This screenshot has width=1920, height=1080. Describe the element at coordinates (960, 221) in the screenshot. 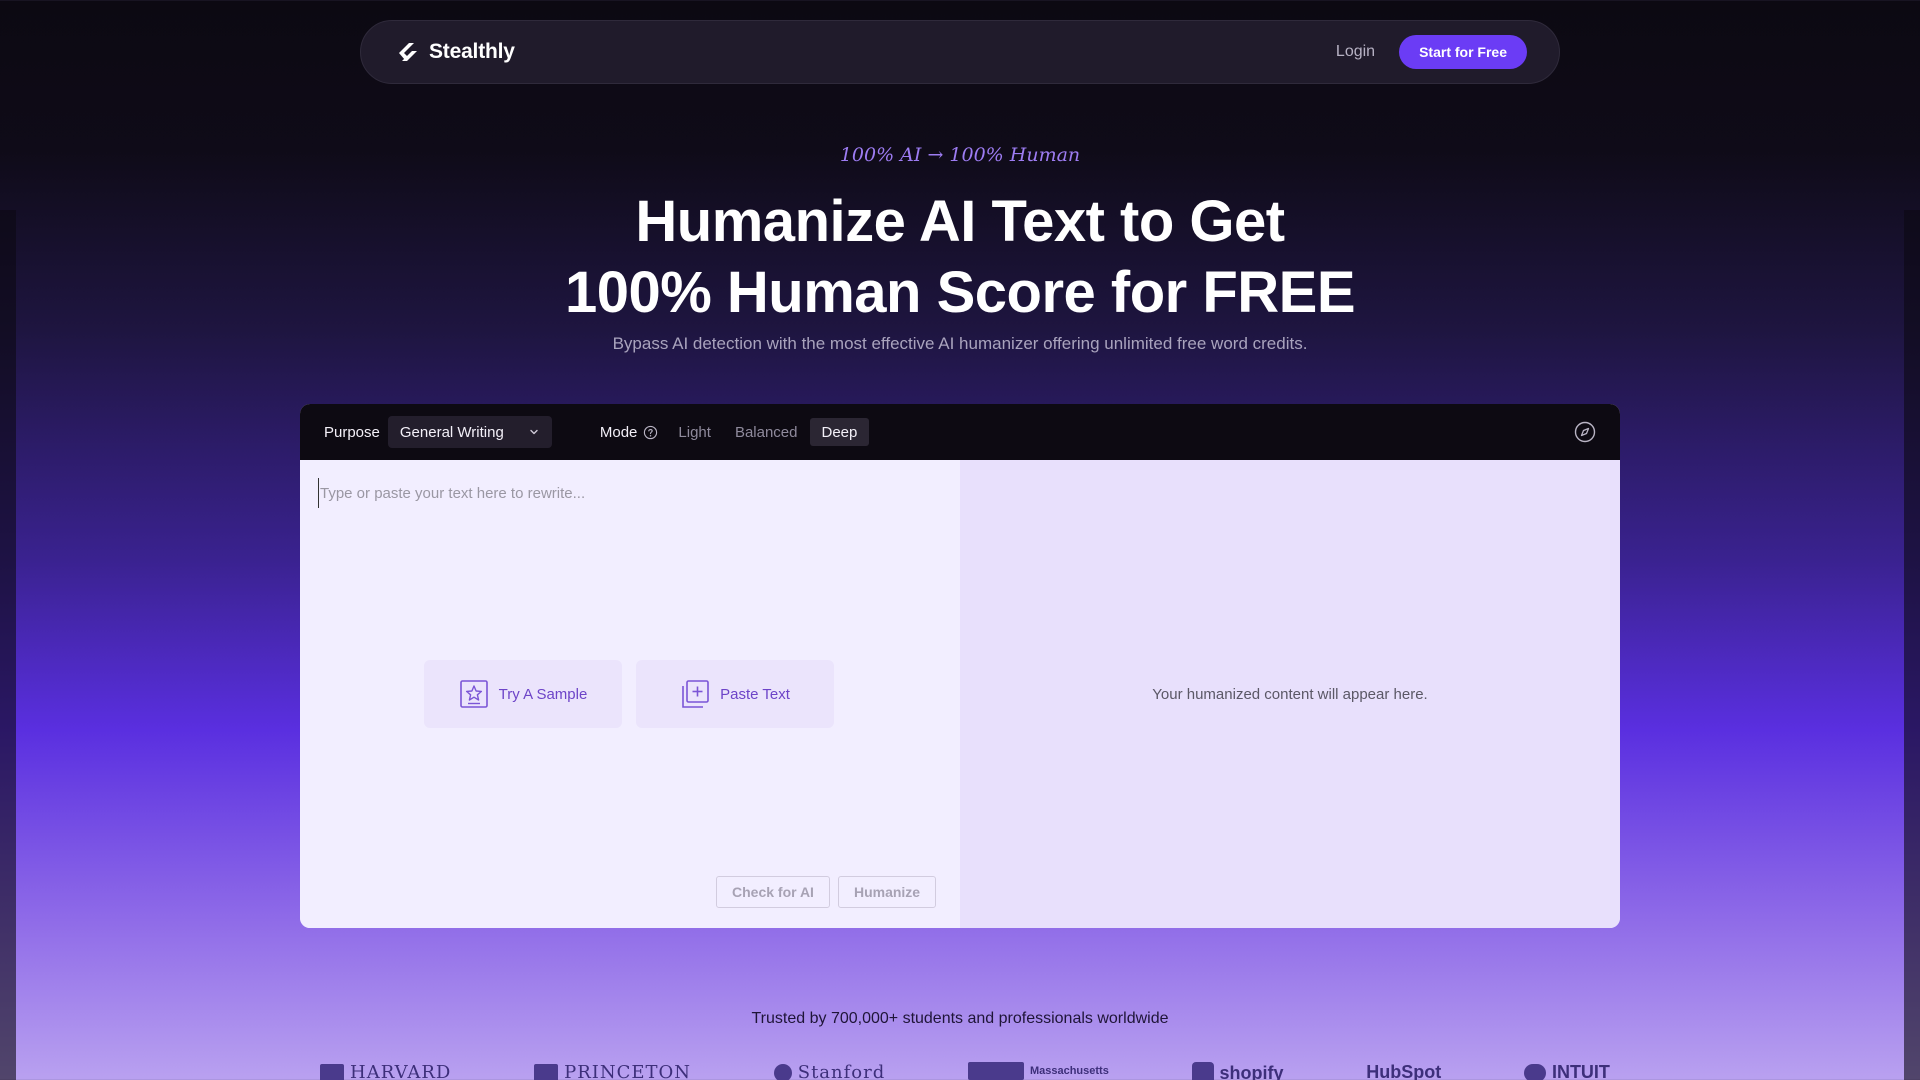

I see `hero-title-line-1: Humanize AI Text to Get` at that location.